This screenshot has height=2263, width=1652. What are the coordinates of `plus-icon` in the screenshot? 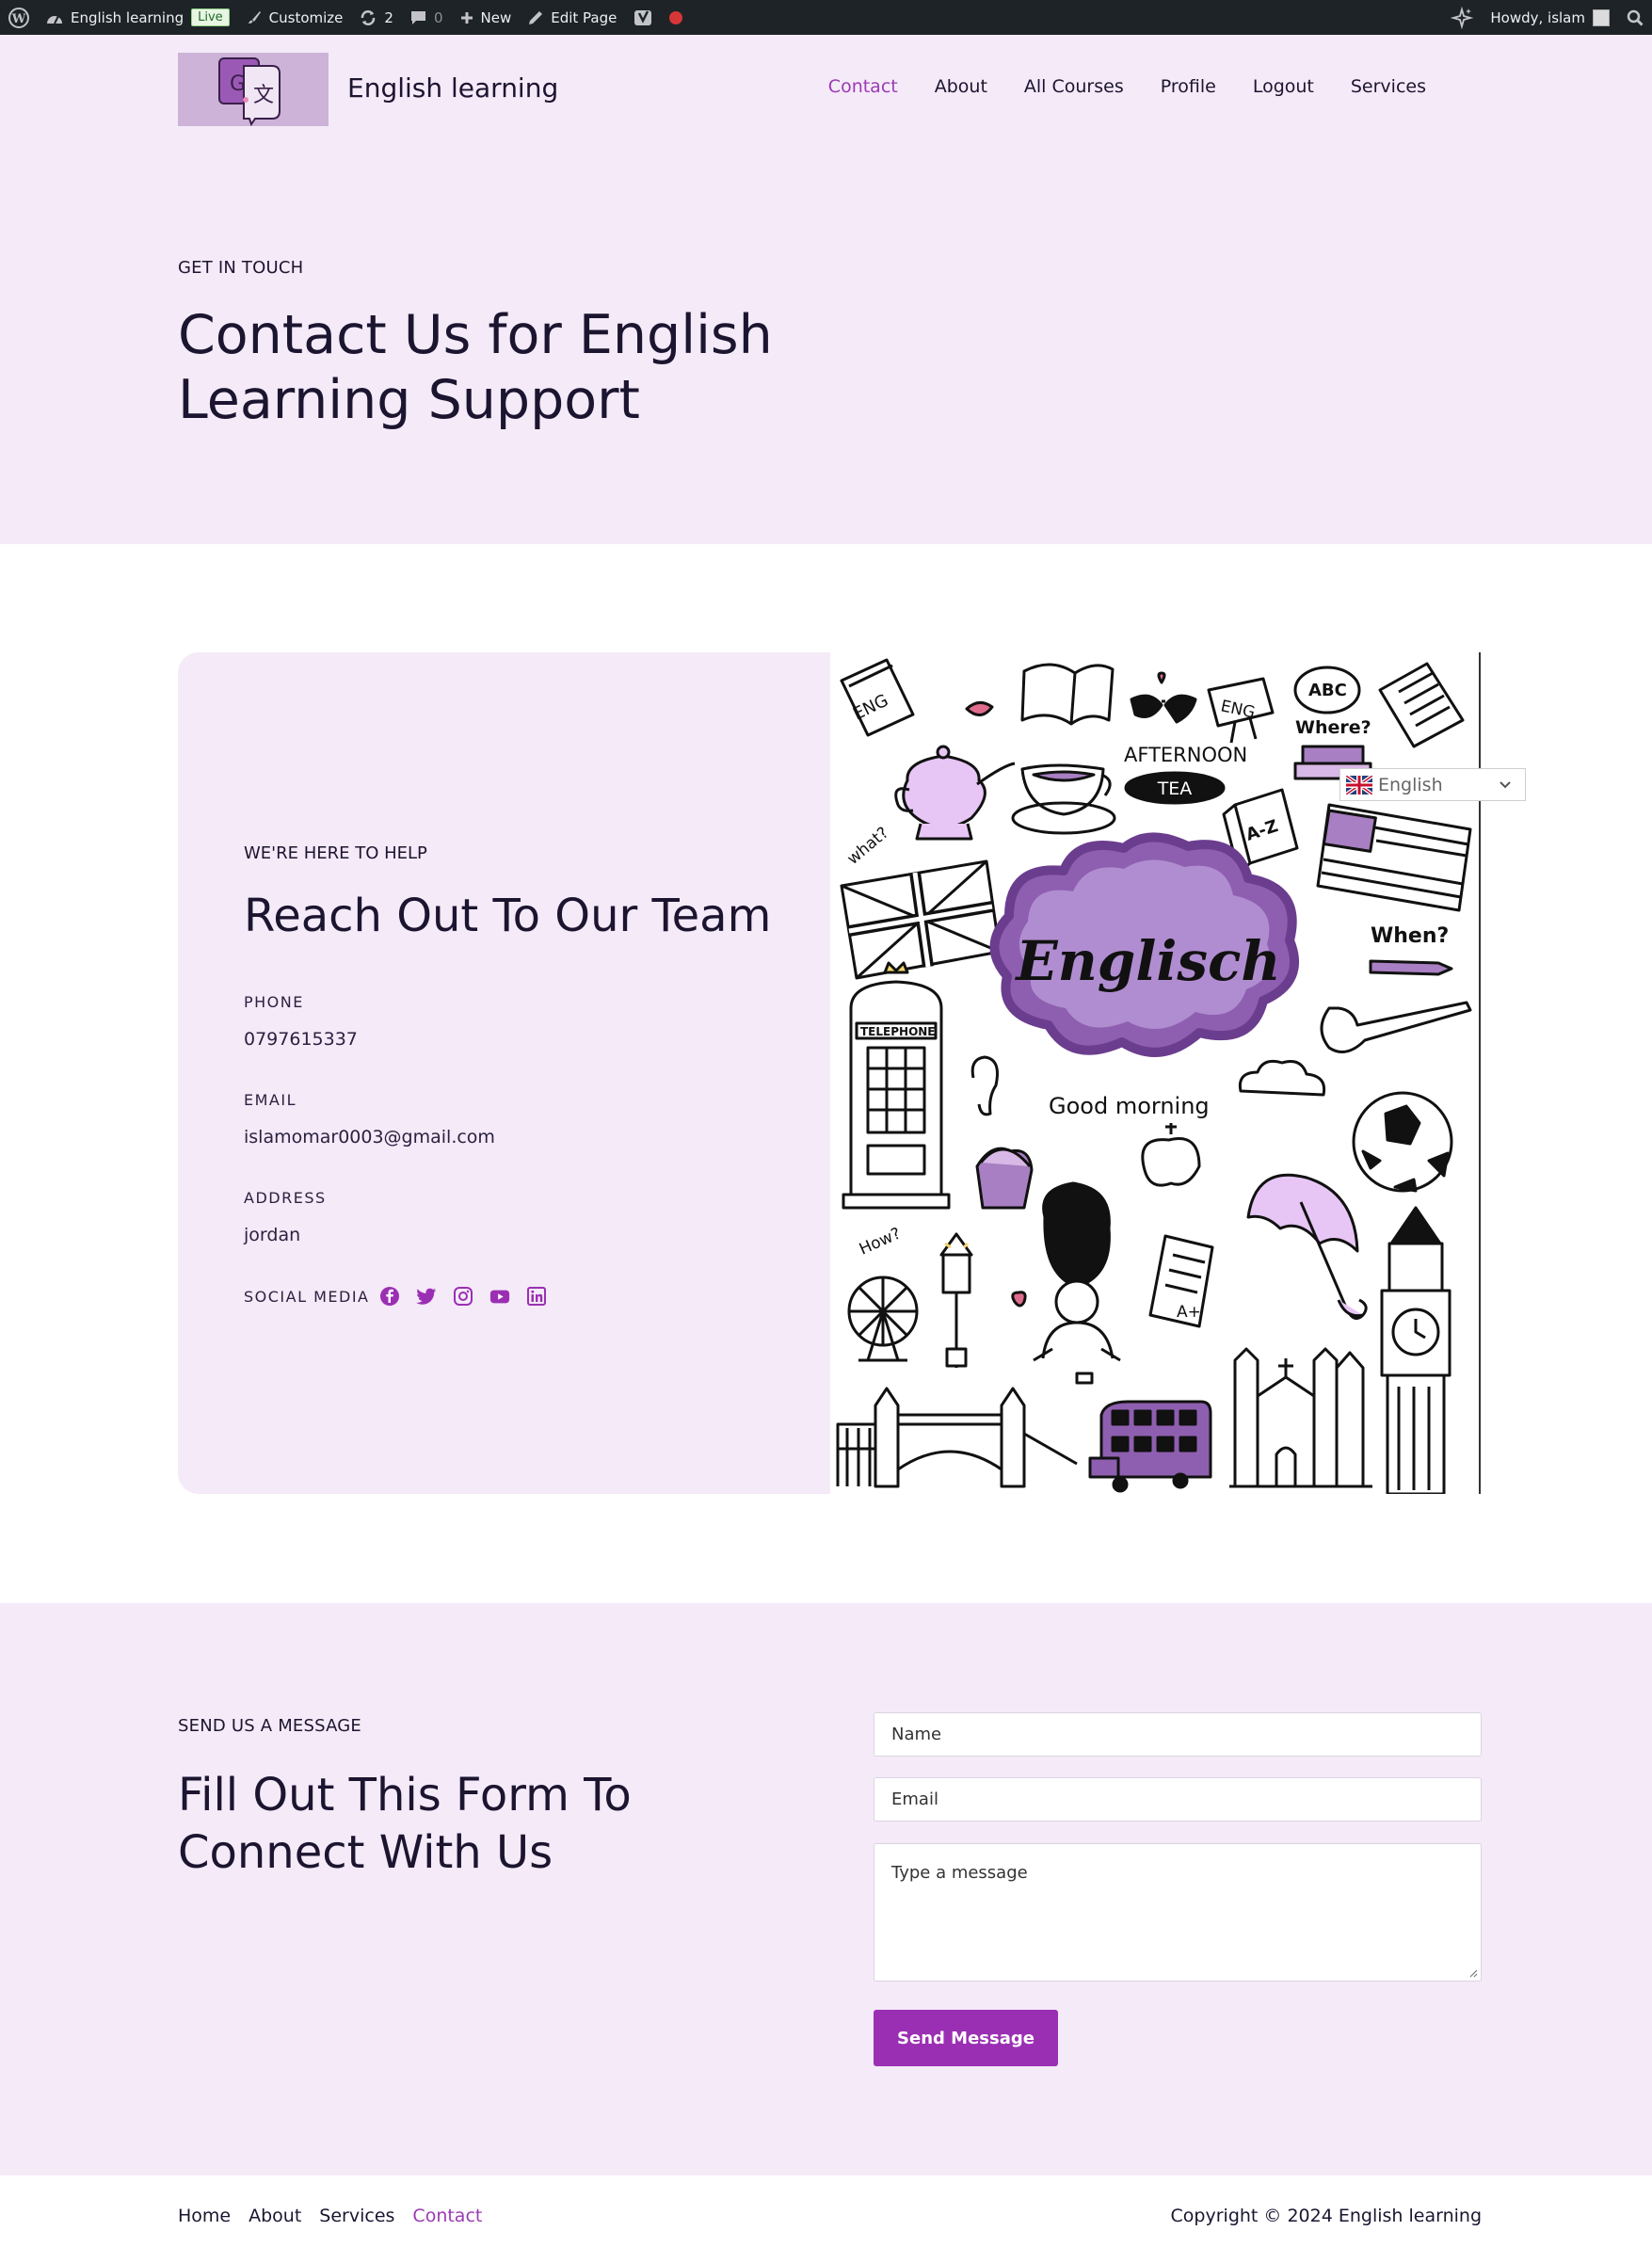 It's located at (466, 18).